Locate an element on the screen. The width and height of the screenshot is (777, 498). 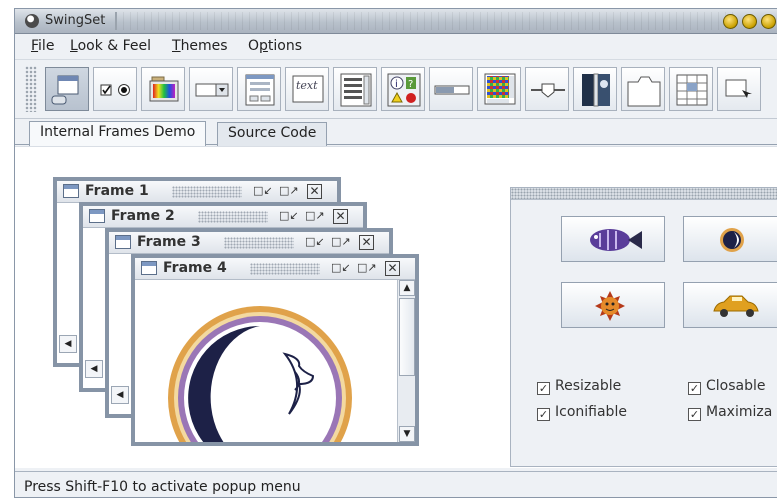
menu-look-and-feel: Look & Feel is located at coordinates (110, 46).